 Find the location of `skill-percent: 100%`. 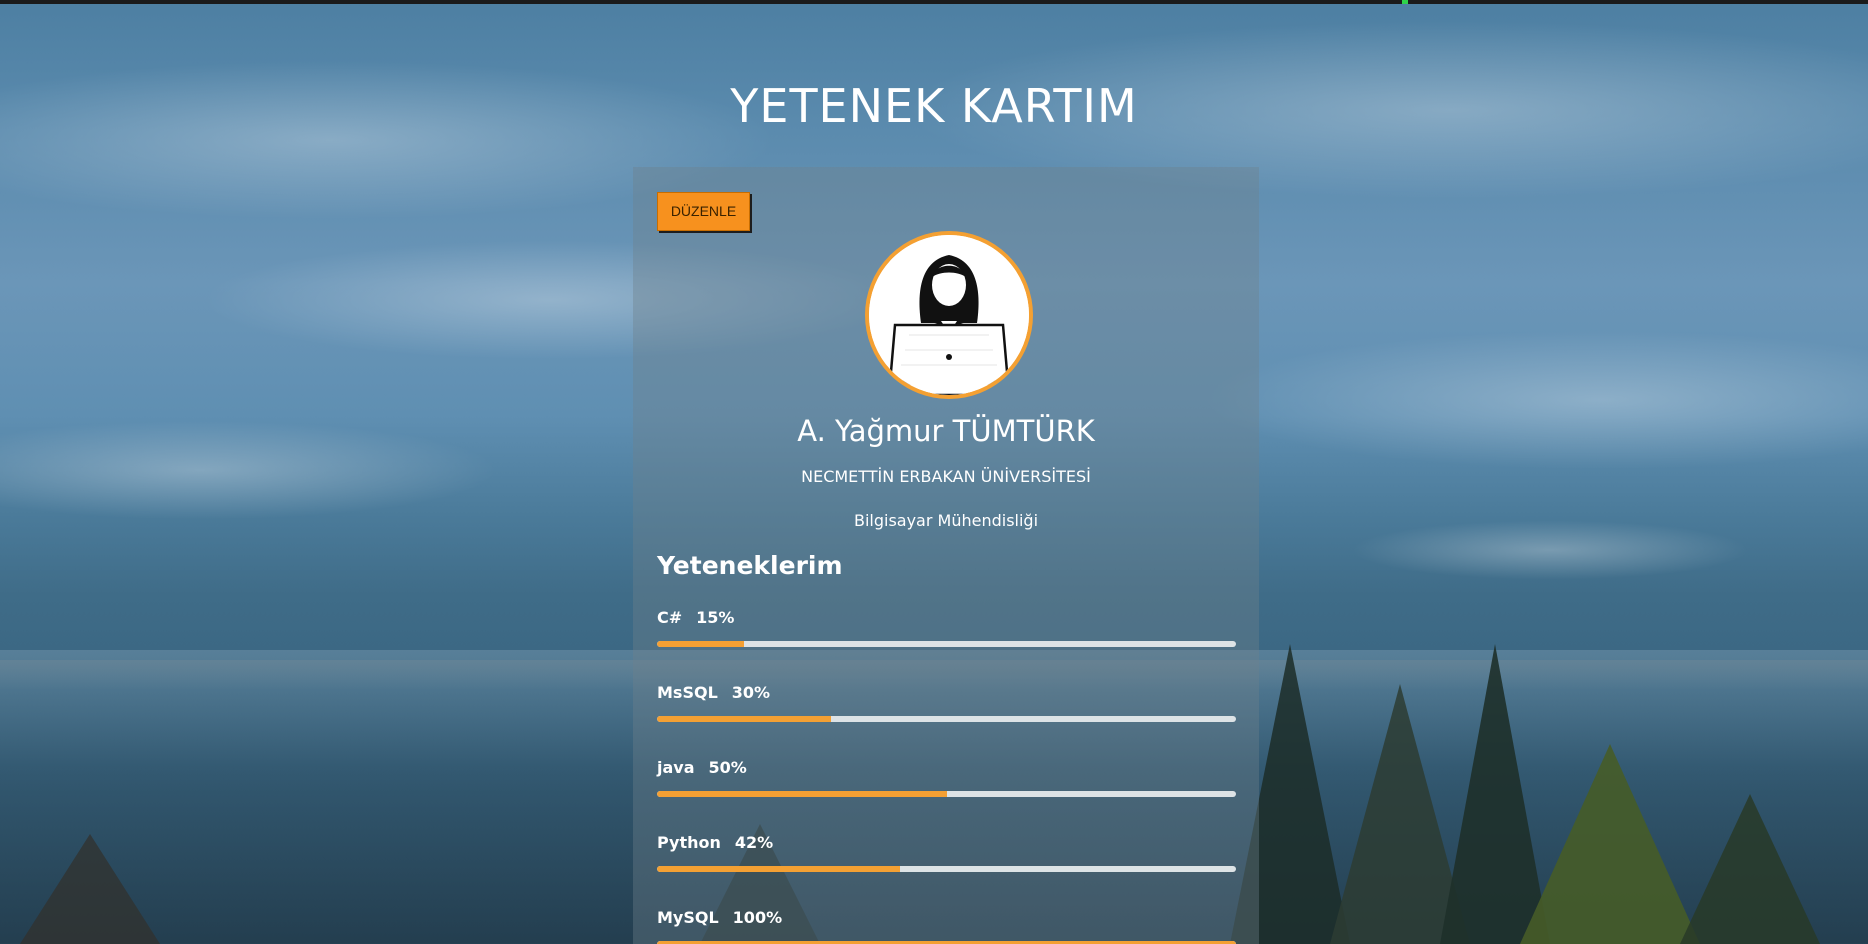

skill-percent: 100% is located at coordinates (757, 917).